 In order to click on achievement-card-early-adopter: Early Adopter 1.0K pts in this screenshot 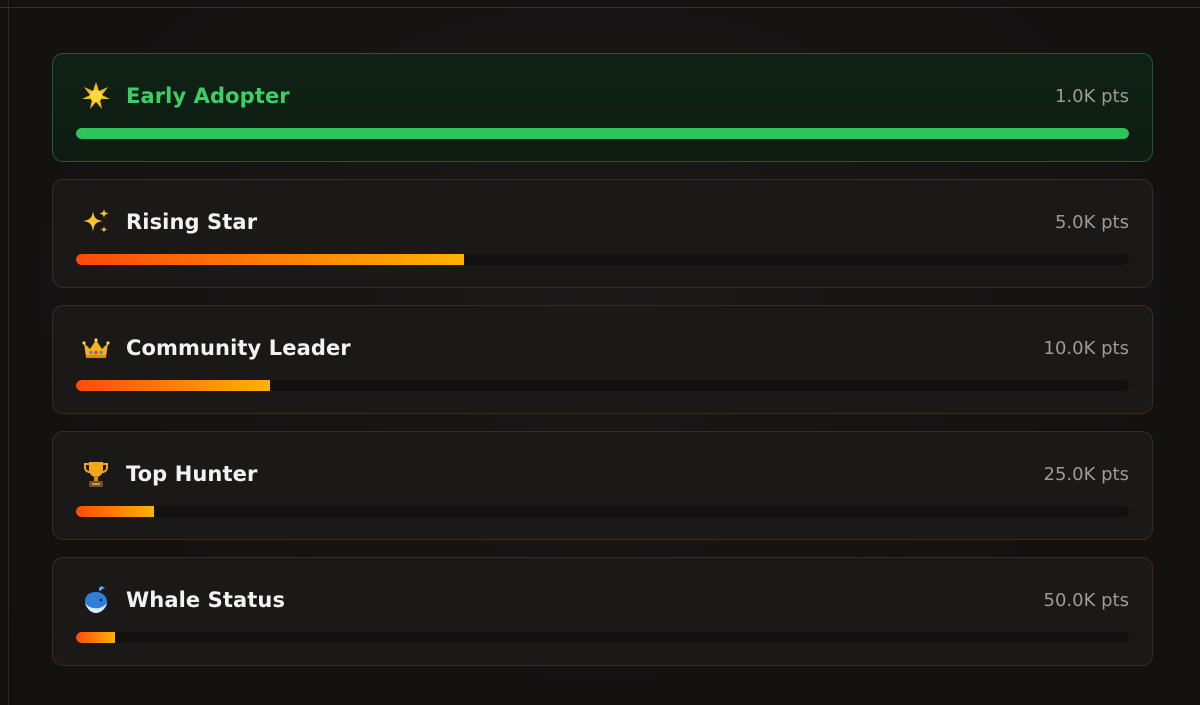, I will do `click(602, 107)`.